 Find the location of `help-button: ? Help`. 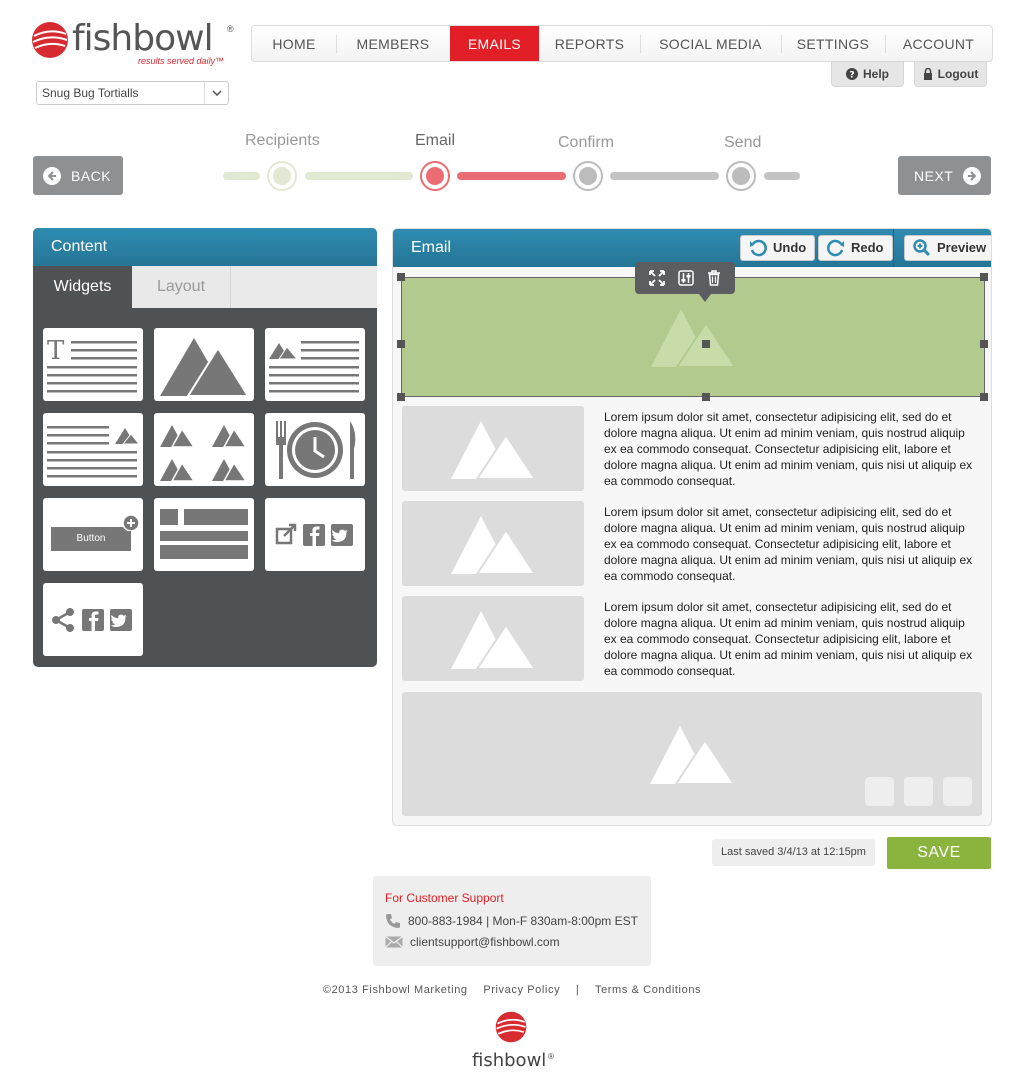

help-button: ? Help is located at coordinates (867, 74).